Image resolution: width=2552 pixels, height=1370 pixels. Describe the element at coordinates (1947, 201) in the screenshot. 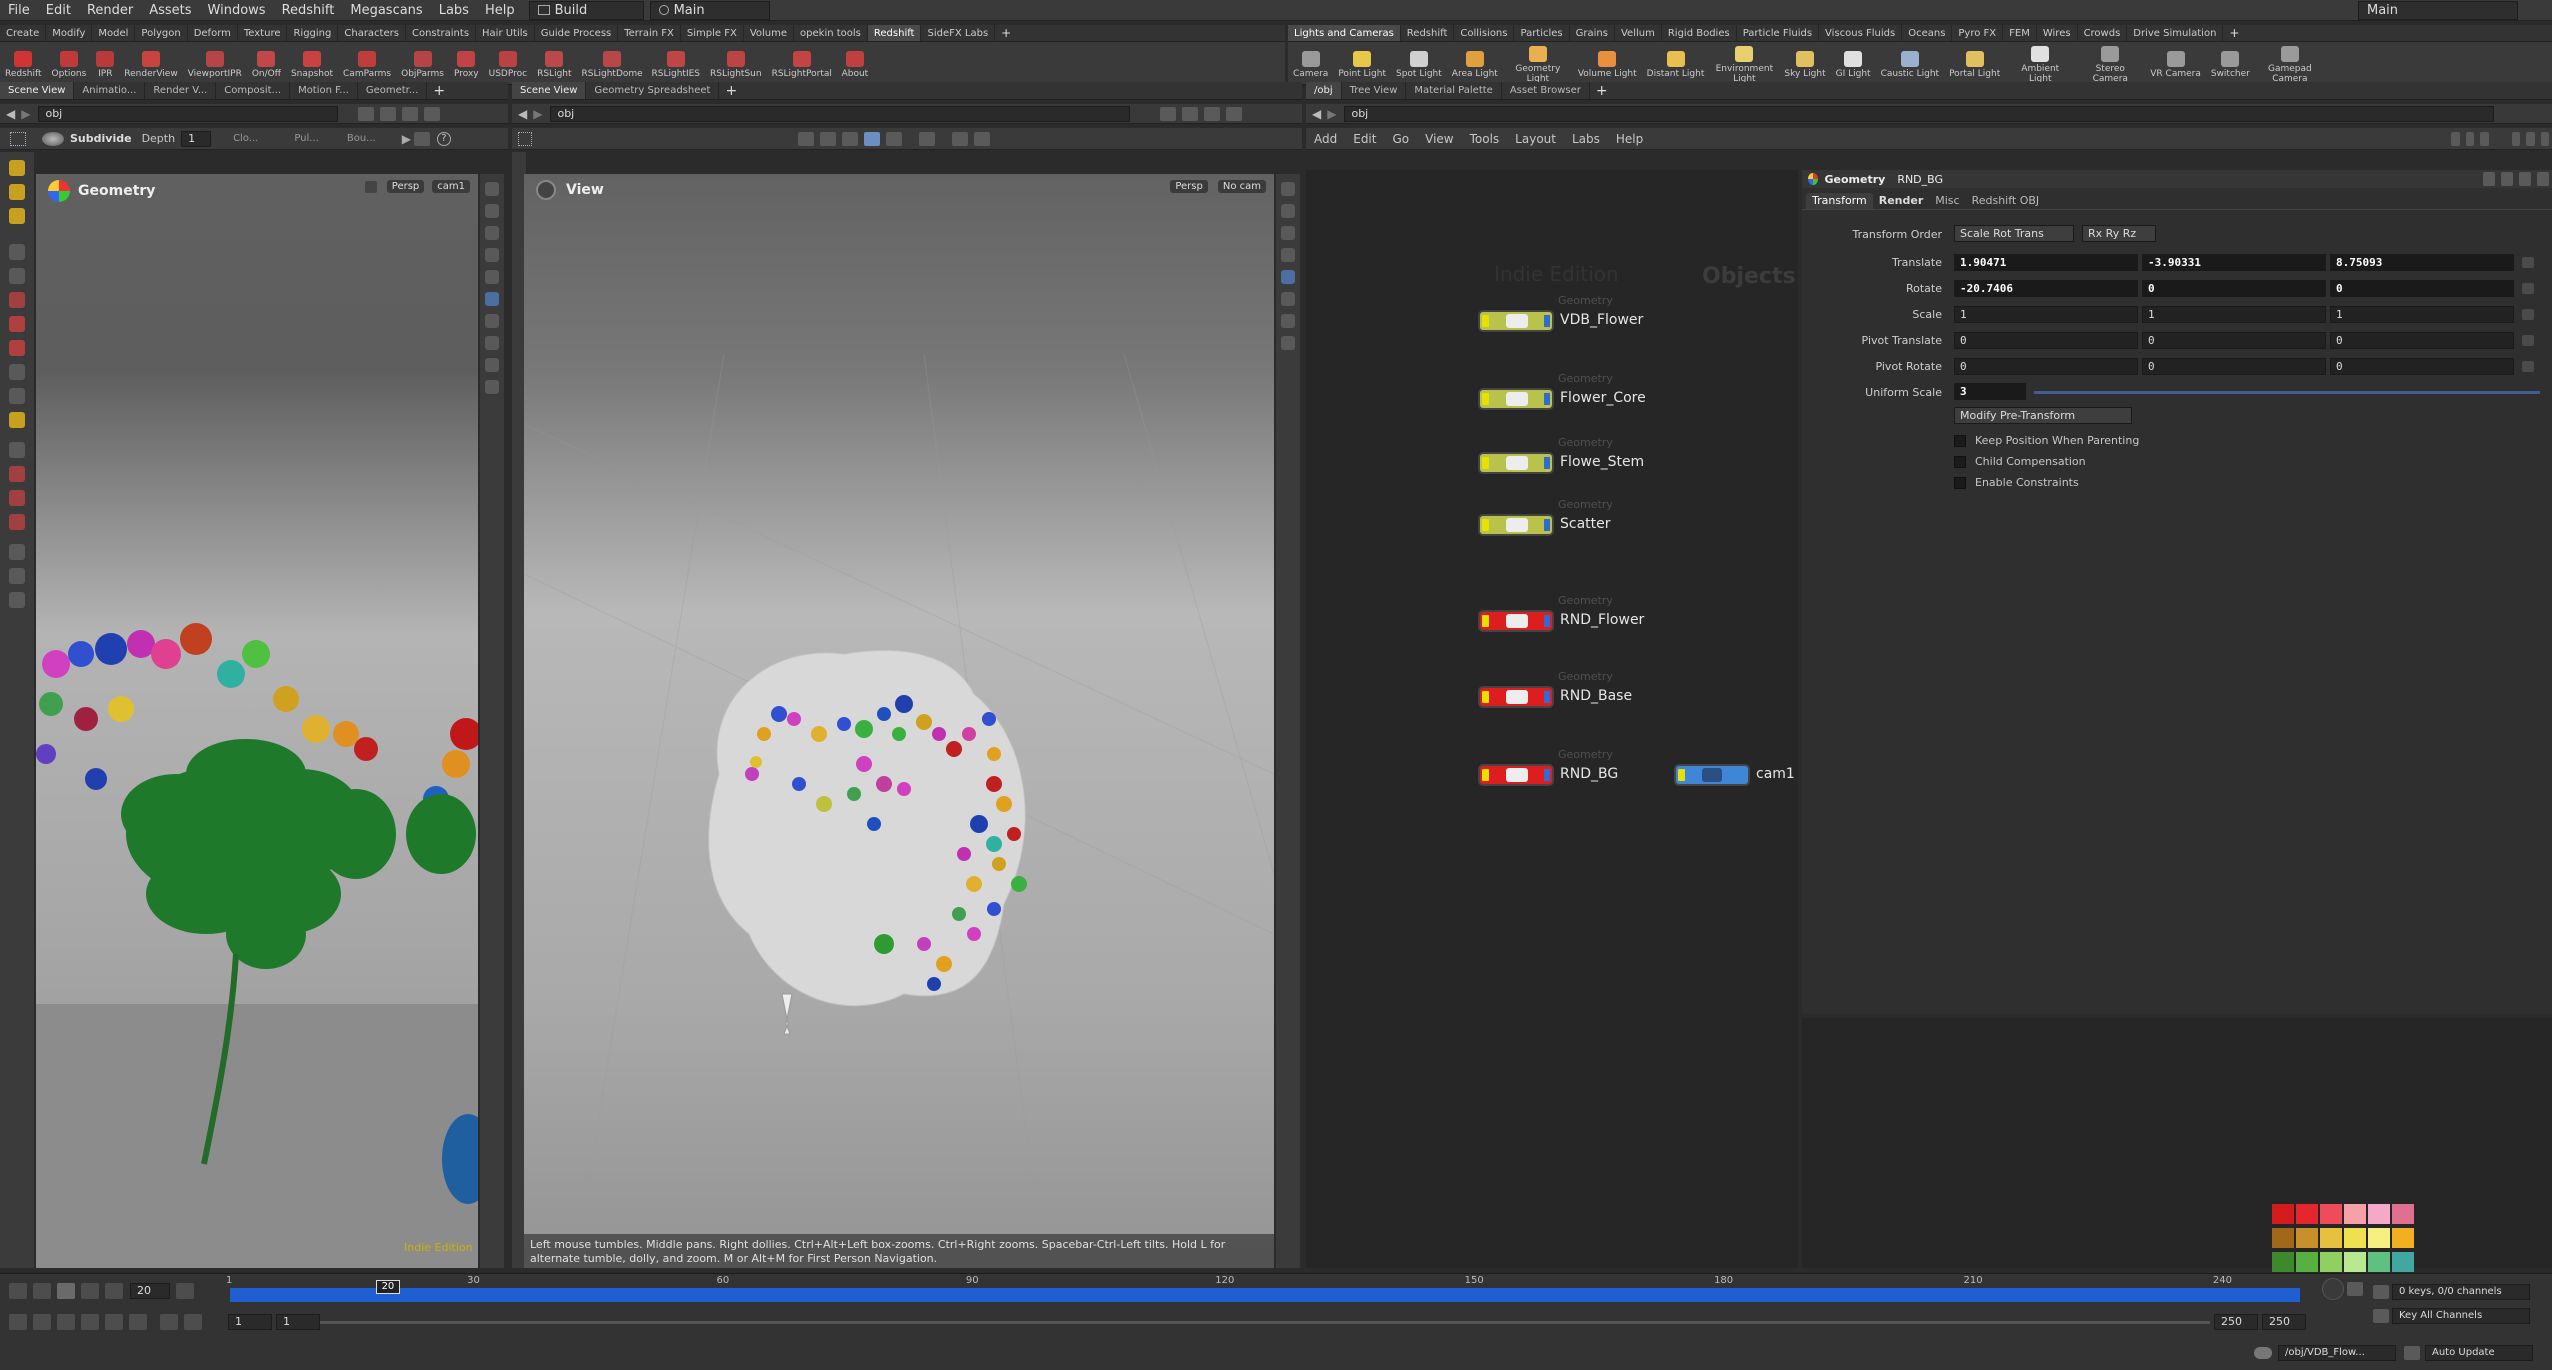

I see `param-tab-misc: Misc` at that location.